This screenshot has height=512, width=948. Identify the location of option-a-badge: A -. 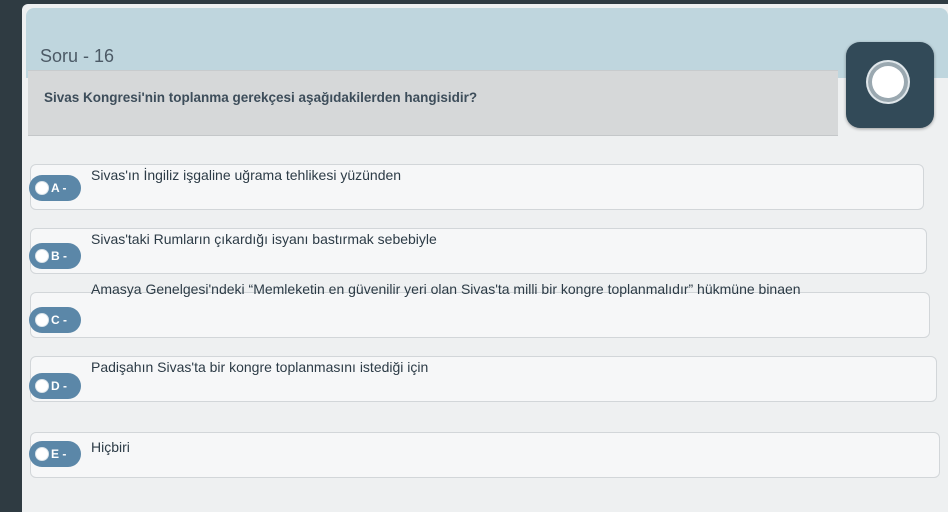
(55, 188).